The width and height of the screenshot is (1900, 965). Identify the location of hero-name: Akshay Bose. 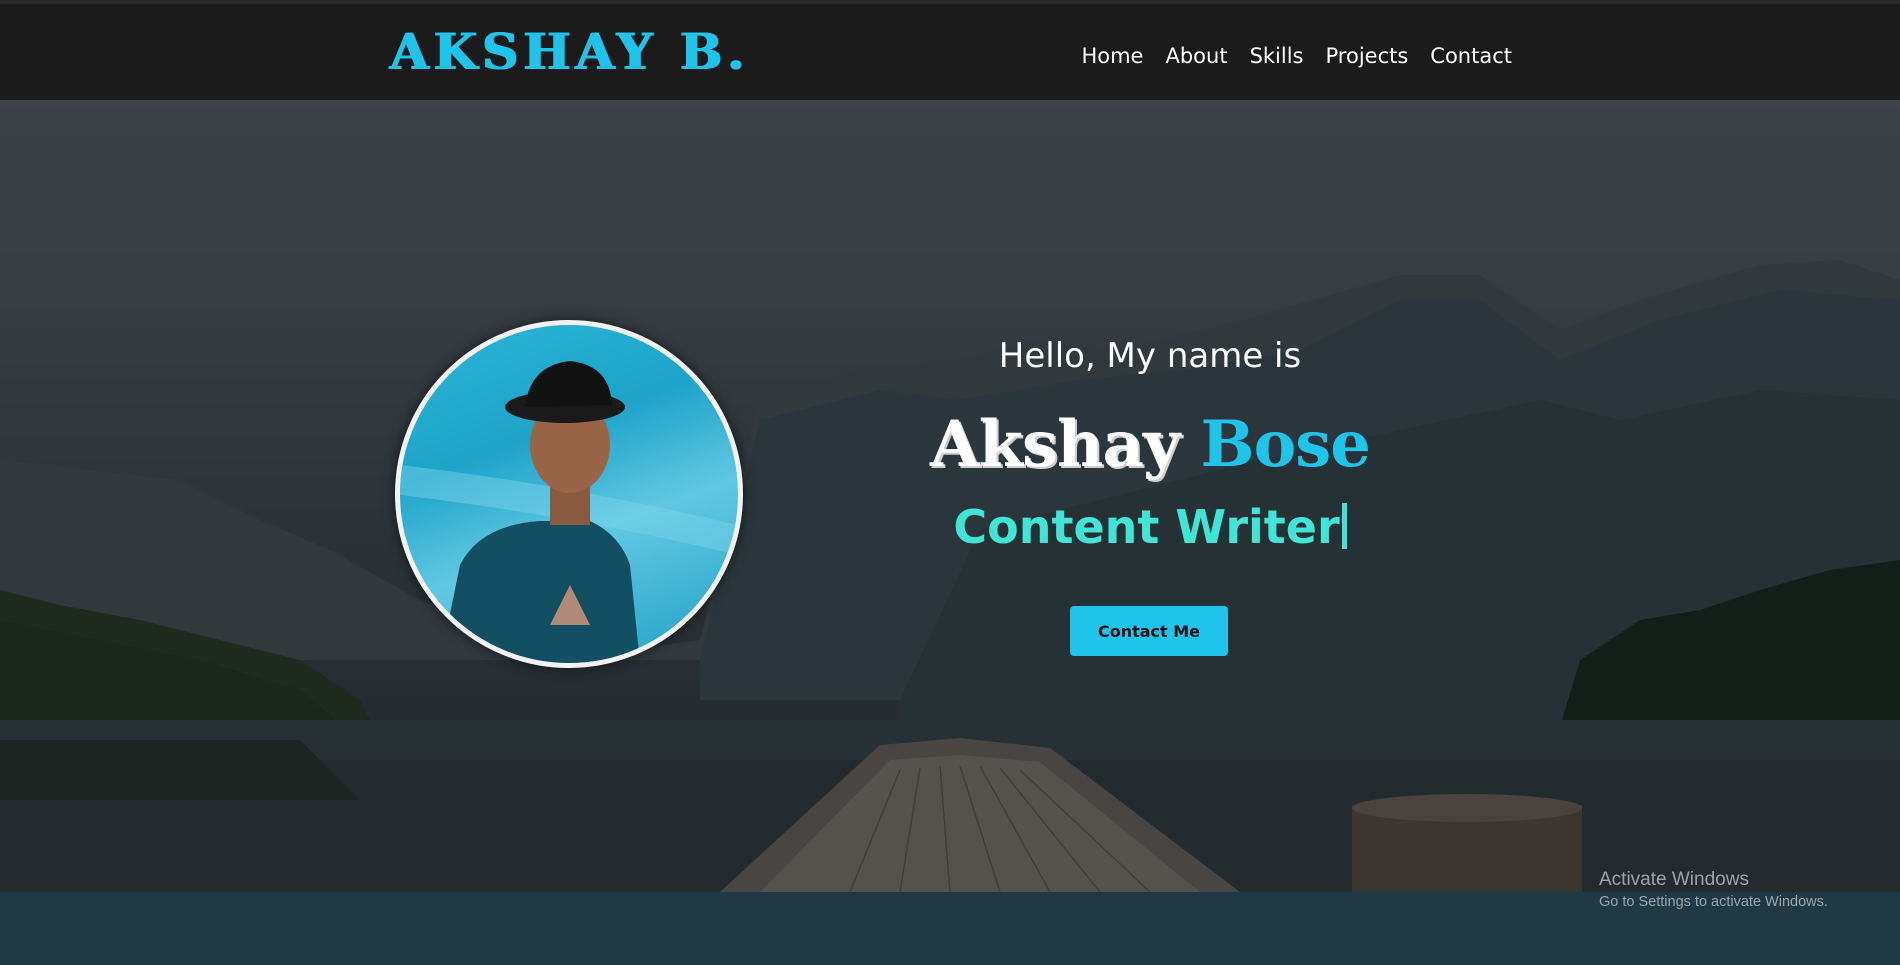
(1150, 445).